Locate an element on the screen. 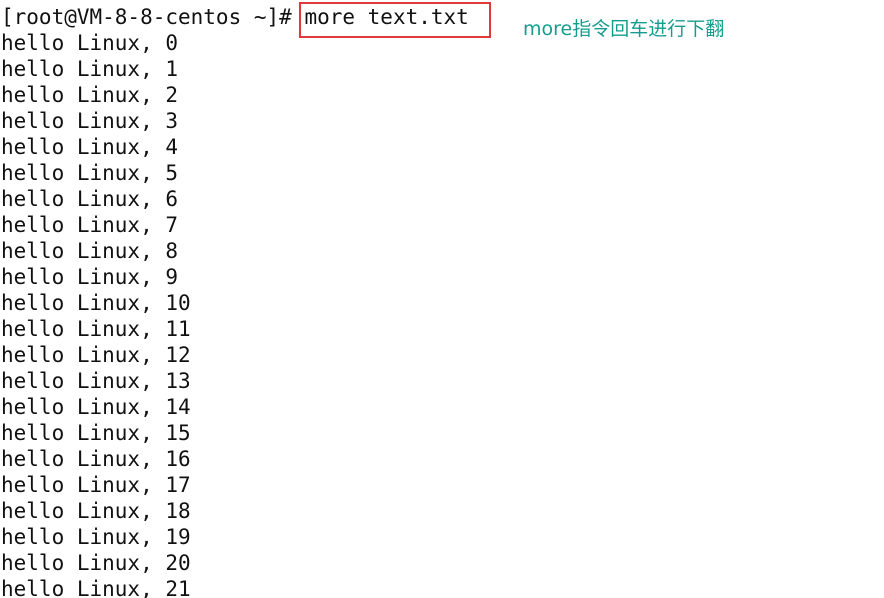 The width and height of the screenshot is (884, 598). output-line: hello Linux, 16 is located at coordinates (96, 459).